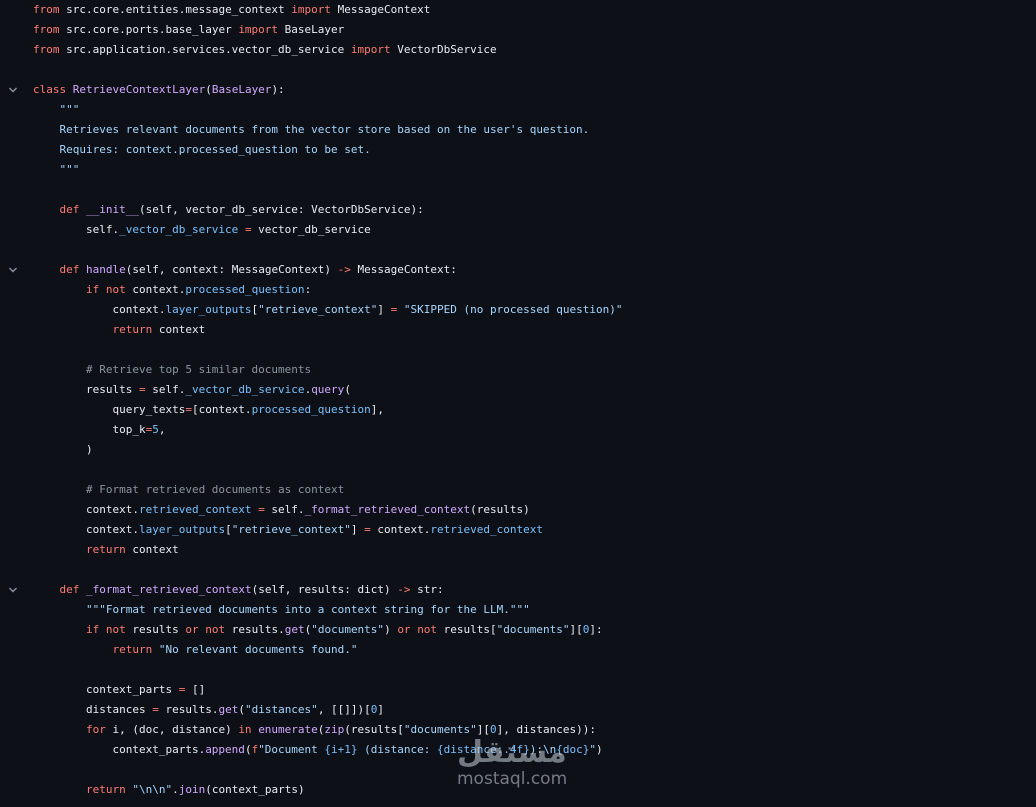  I want to click on code-token: _vector_db_service, so click(179, 229).